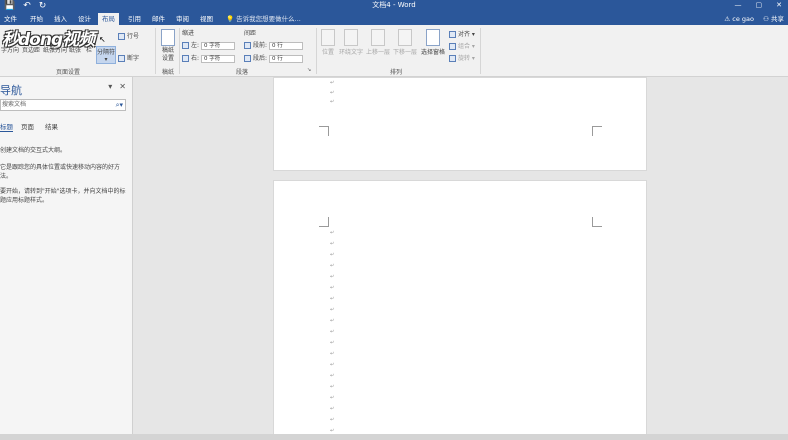 This screenshot has height=440, width=788. I want to click on spacing-after-icon, so click(247, 58).